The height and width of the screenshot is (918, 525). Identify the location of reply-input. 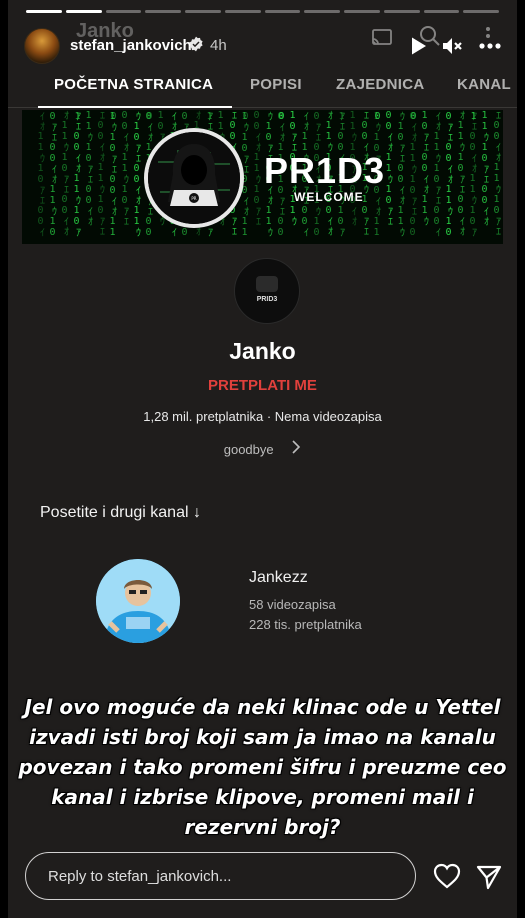
(220, 876).